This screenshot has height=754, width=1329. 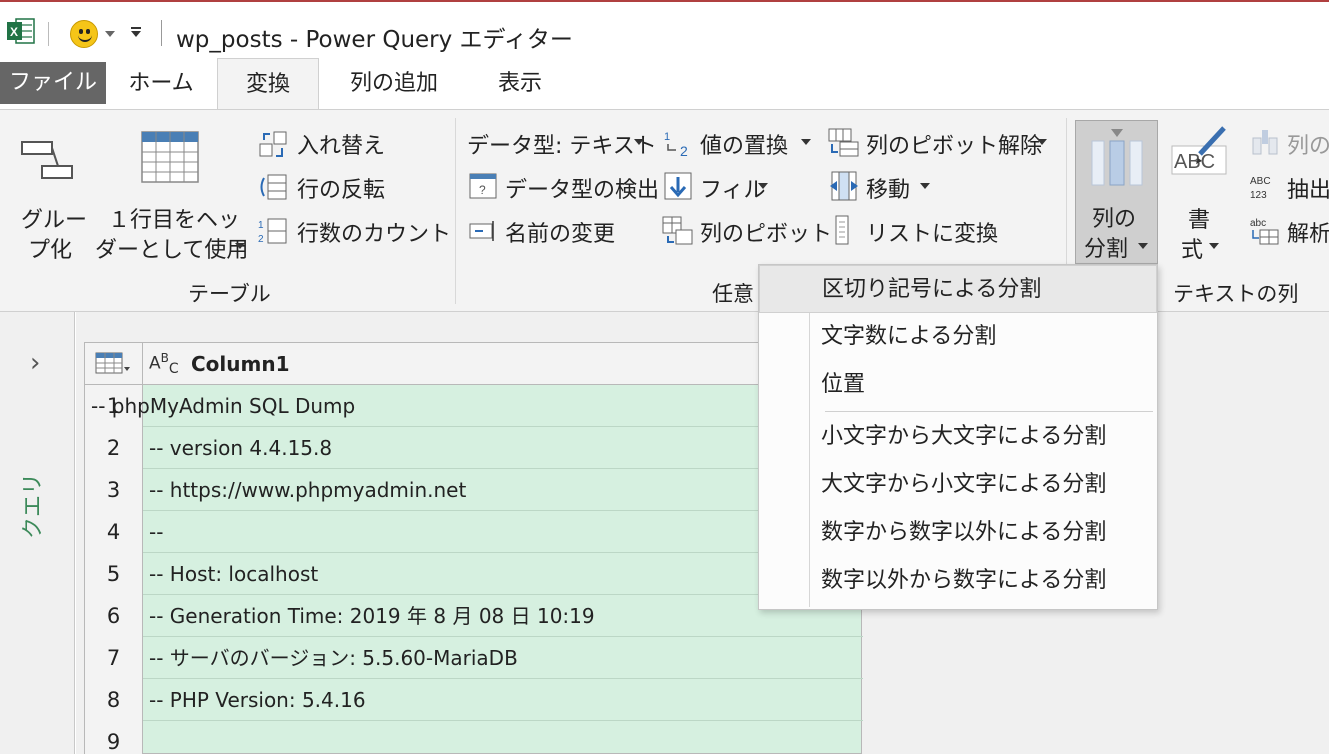 I want to click on data-type-dropdown-icon, so click(x=639, y=142).